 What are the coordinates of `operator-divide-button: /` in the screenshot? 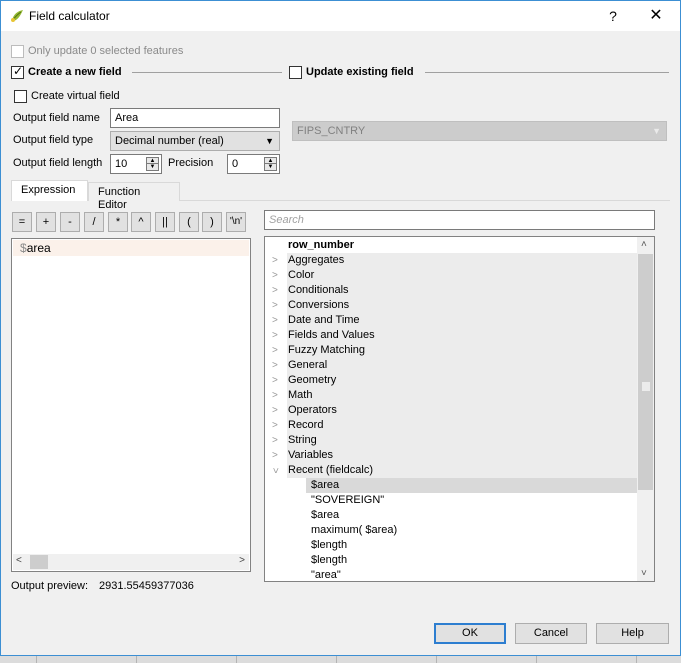 It's located at (94, 222).